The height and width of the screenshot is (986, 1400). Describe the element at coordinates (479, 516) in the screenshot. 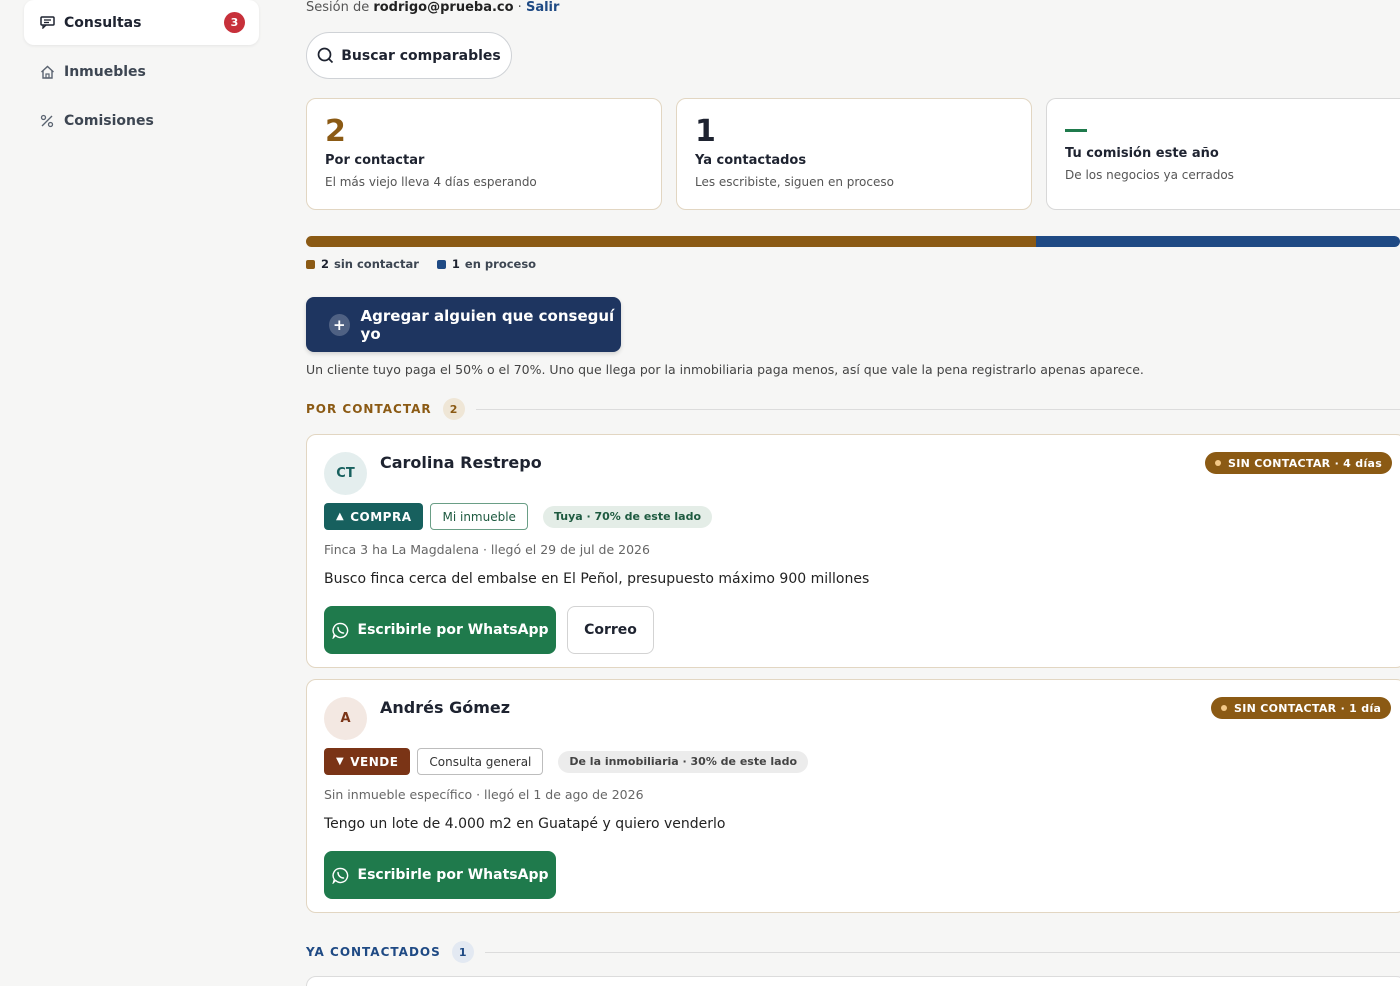

I see `lead-origin-tag: Mi inmueble` at that location.